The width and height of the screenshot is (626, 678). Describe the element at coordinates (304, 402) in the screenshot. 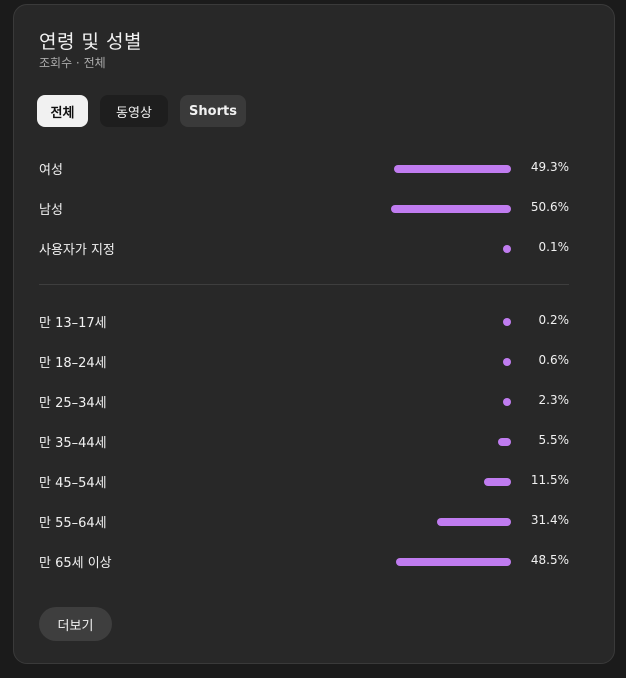

I see `age-row: 만 25–34세 2.3%` at that location.